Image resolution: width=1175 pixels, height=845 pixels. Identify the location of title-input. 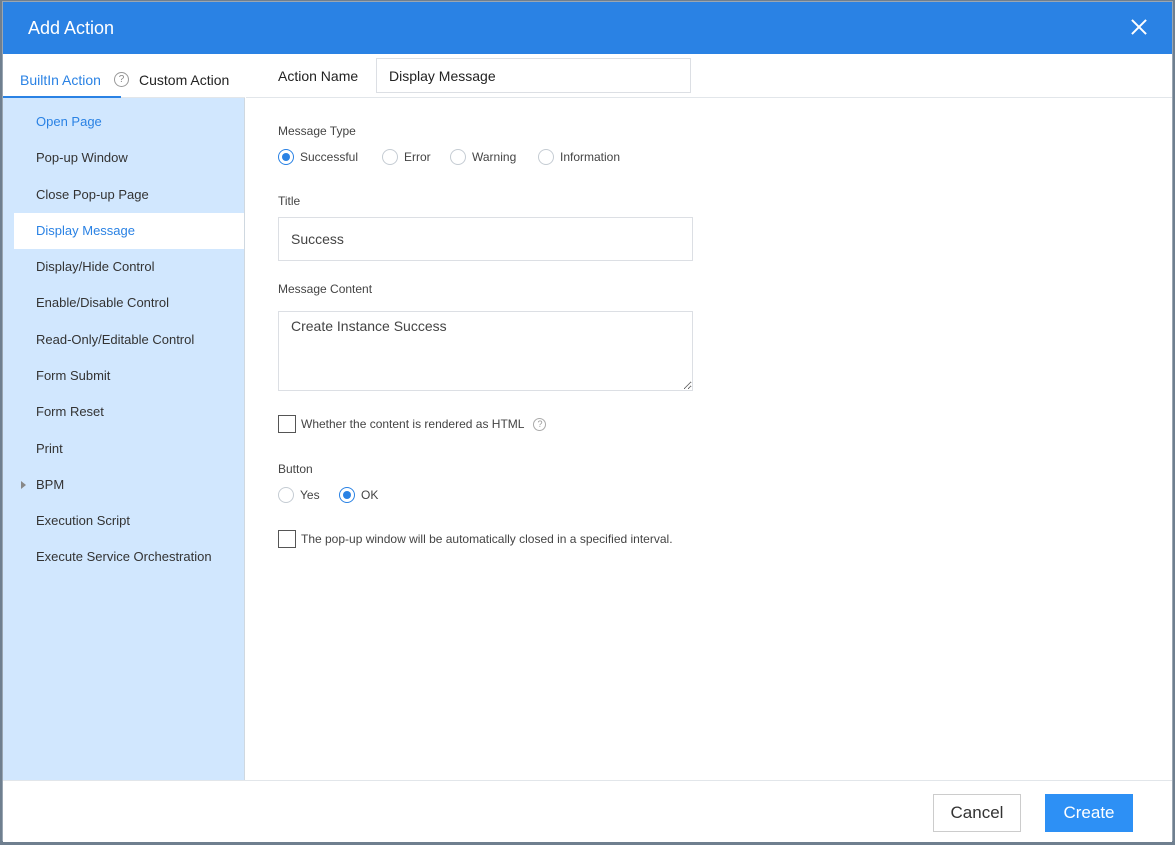
(485, 239).